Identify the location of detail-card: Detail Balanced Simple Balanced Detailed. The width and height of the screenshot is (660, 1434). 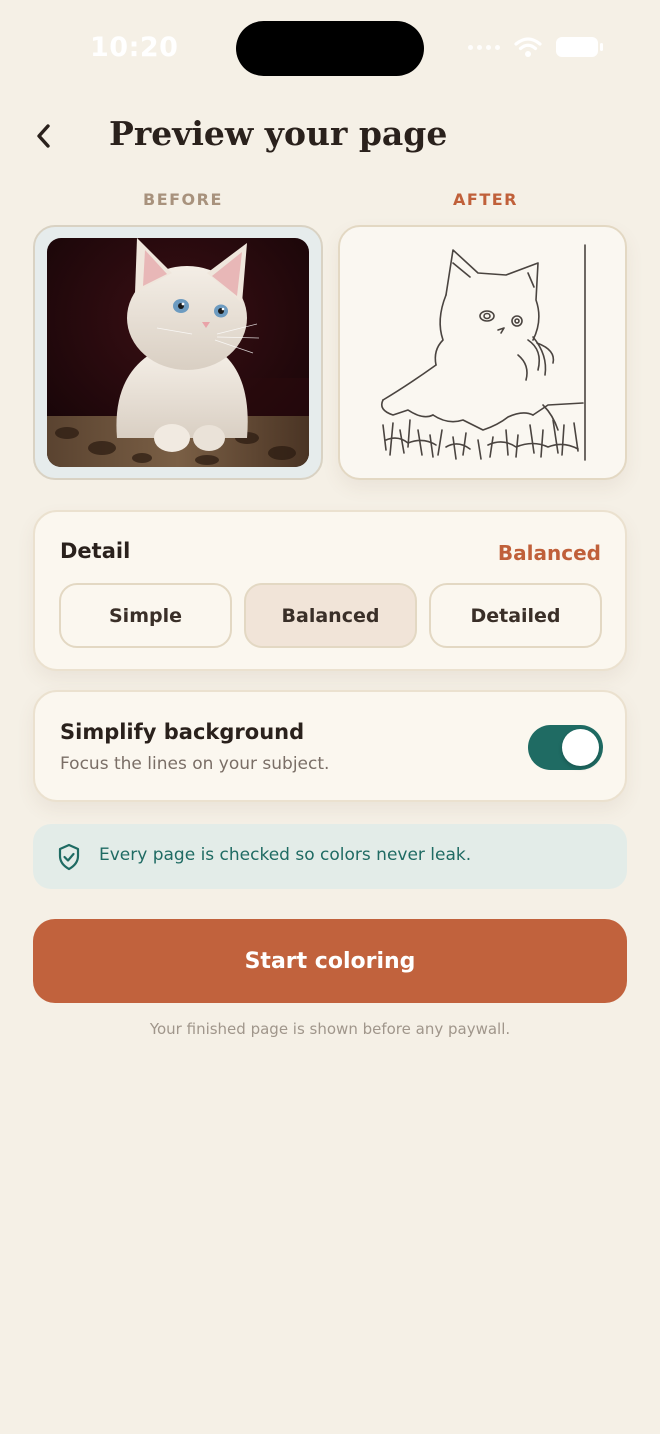
(330, 590).